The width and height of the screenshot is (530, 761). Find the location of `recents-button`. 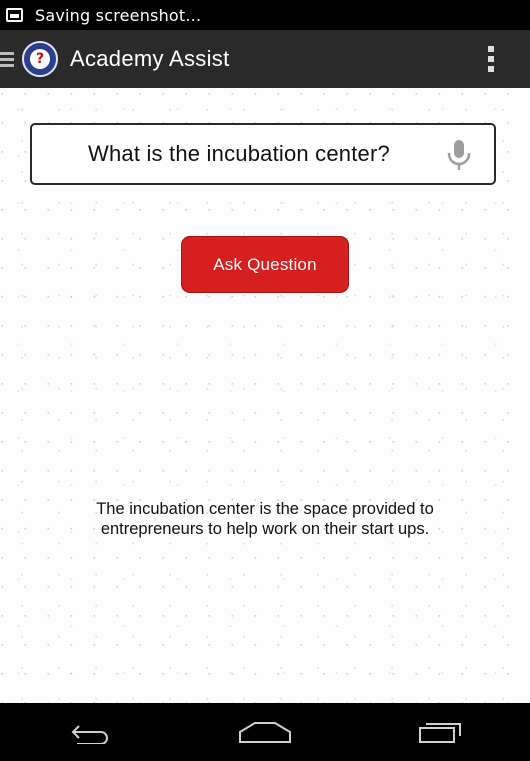

recents-button is located at coordinates (442, 732).